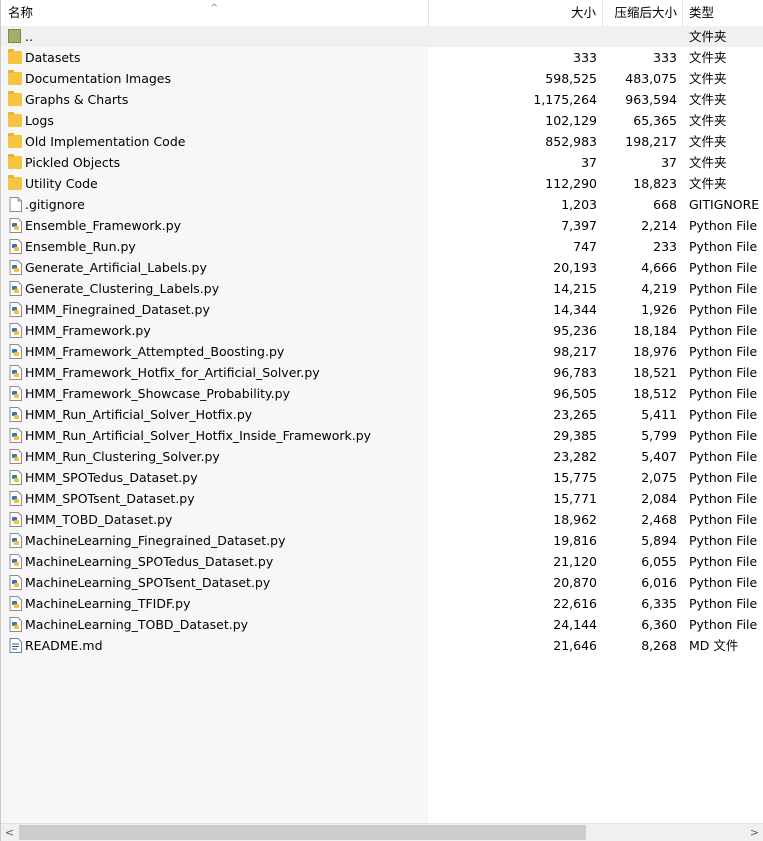 The image size is (763, 841). Describe the element at coordinates (99, 519) in the screenshot. I see `file-name: HMM_TOBD_Dataset.py` at that location.